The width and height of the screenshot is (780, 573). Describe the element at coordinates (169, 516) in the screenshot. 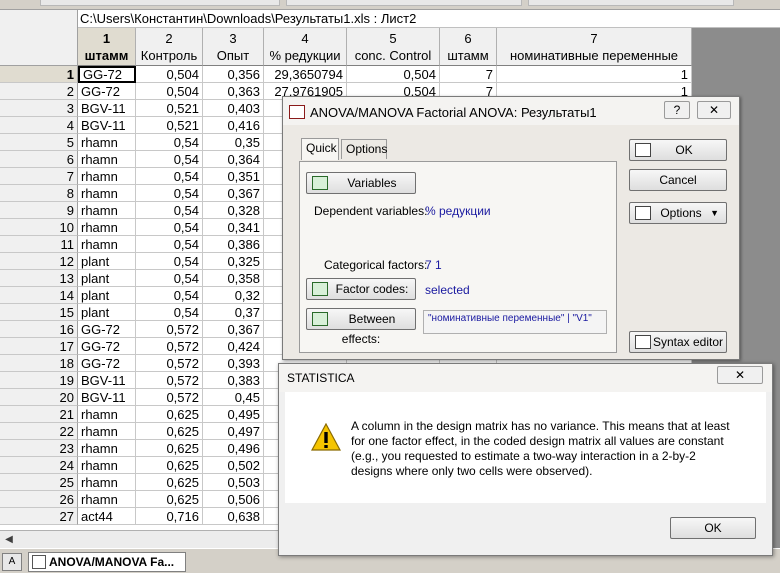

I see `table-cell: 0,716` at that location.